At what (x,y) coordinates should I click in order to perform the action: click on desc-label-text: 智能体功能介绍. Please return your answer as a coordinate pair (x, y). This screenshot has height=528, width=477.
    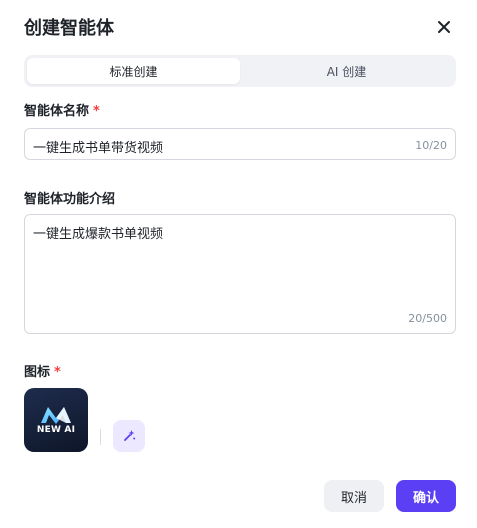
    Looking at the image, I should click on (70, 199).